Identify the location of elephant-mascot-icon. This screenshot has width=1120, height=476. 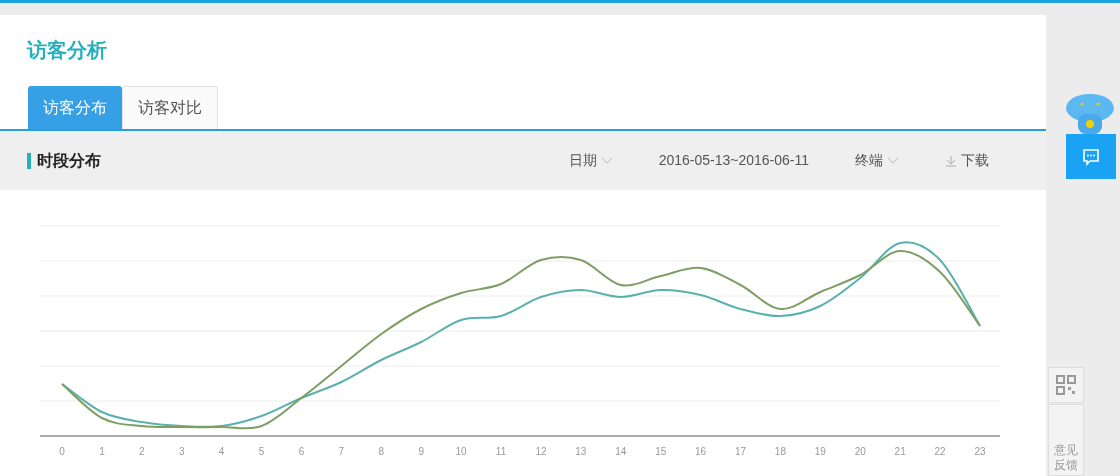
(1090, 114).